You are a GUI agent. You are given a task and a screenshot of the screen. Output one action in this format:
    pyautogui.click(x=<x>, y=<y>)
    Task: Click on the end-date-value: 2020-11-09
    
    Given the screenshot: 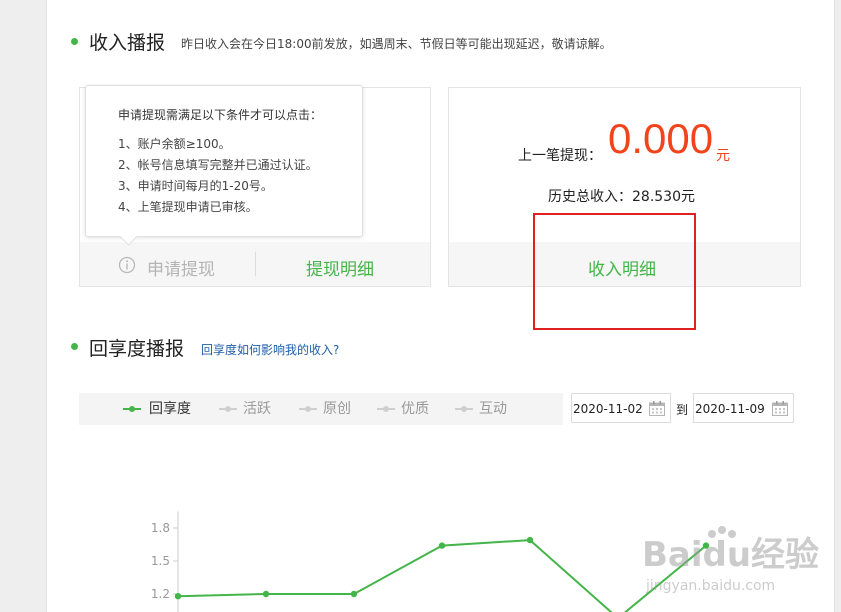 What is the action you would take?
    pyautogui.click(x=730, y=409)
    